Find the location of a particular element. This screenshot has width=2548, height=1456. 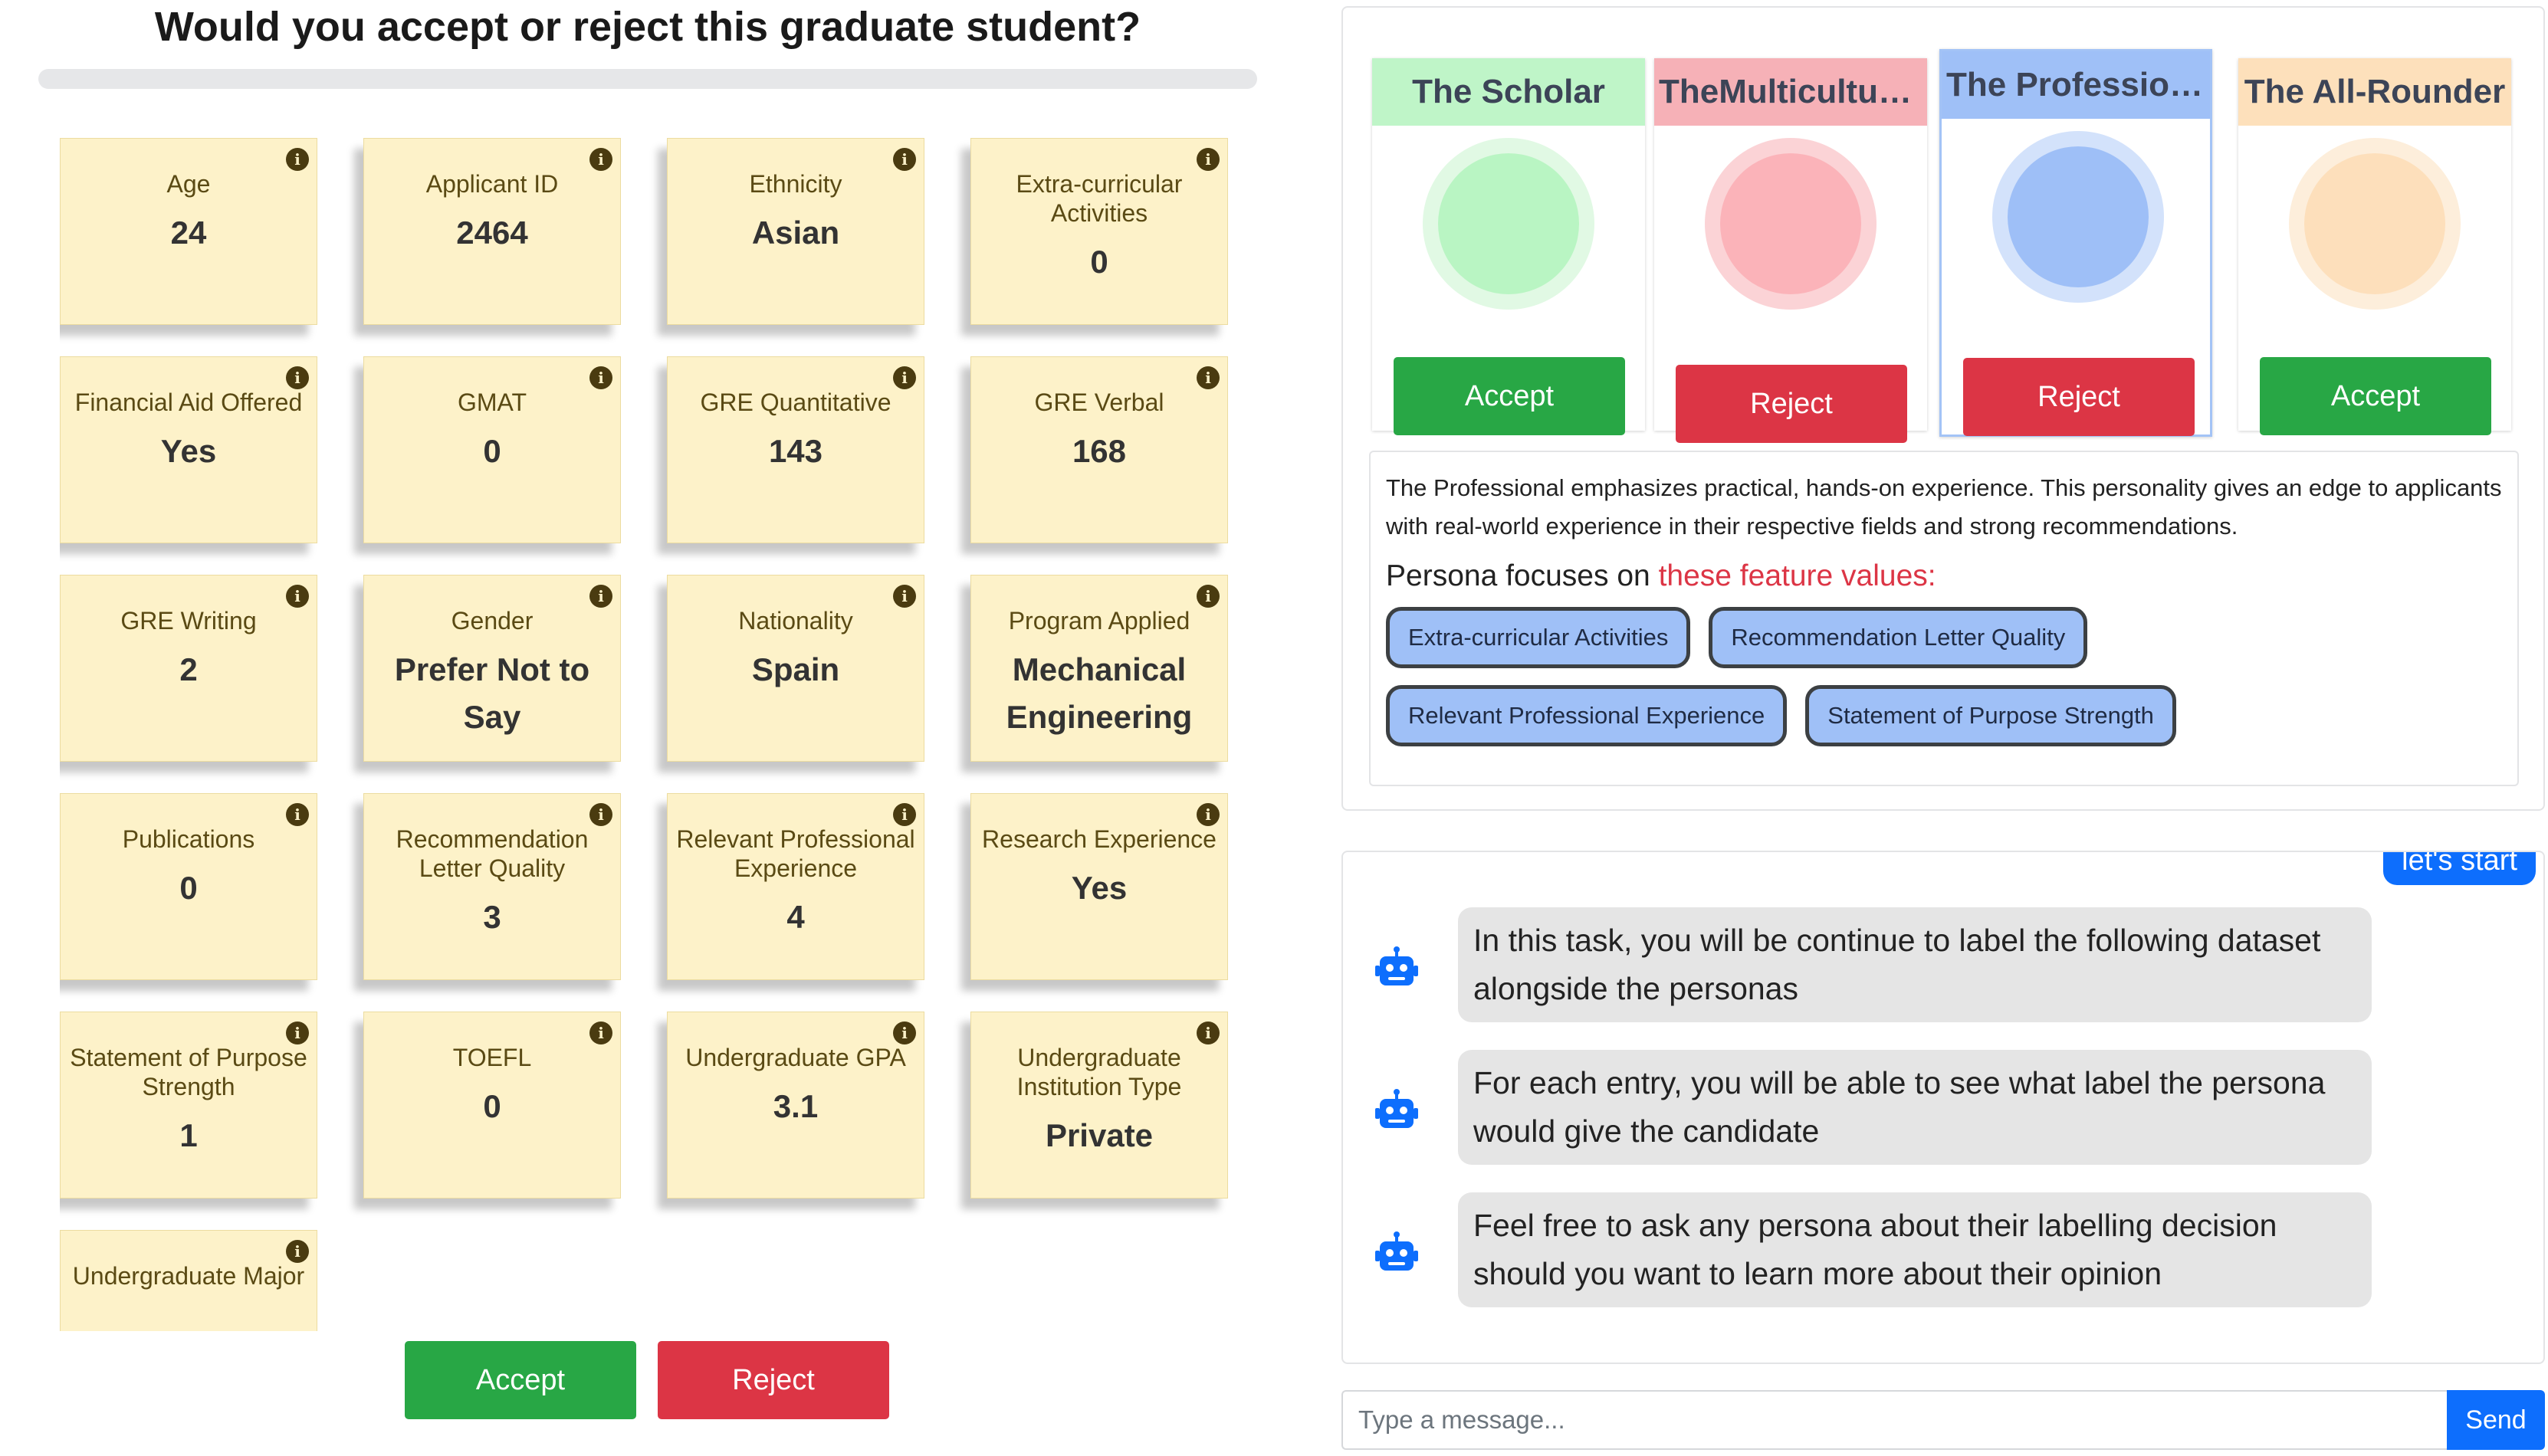

persona-focus-prefix: Persona focuses on is located at coordinates (1522, 575).